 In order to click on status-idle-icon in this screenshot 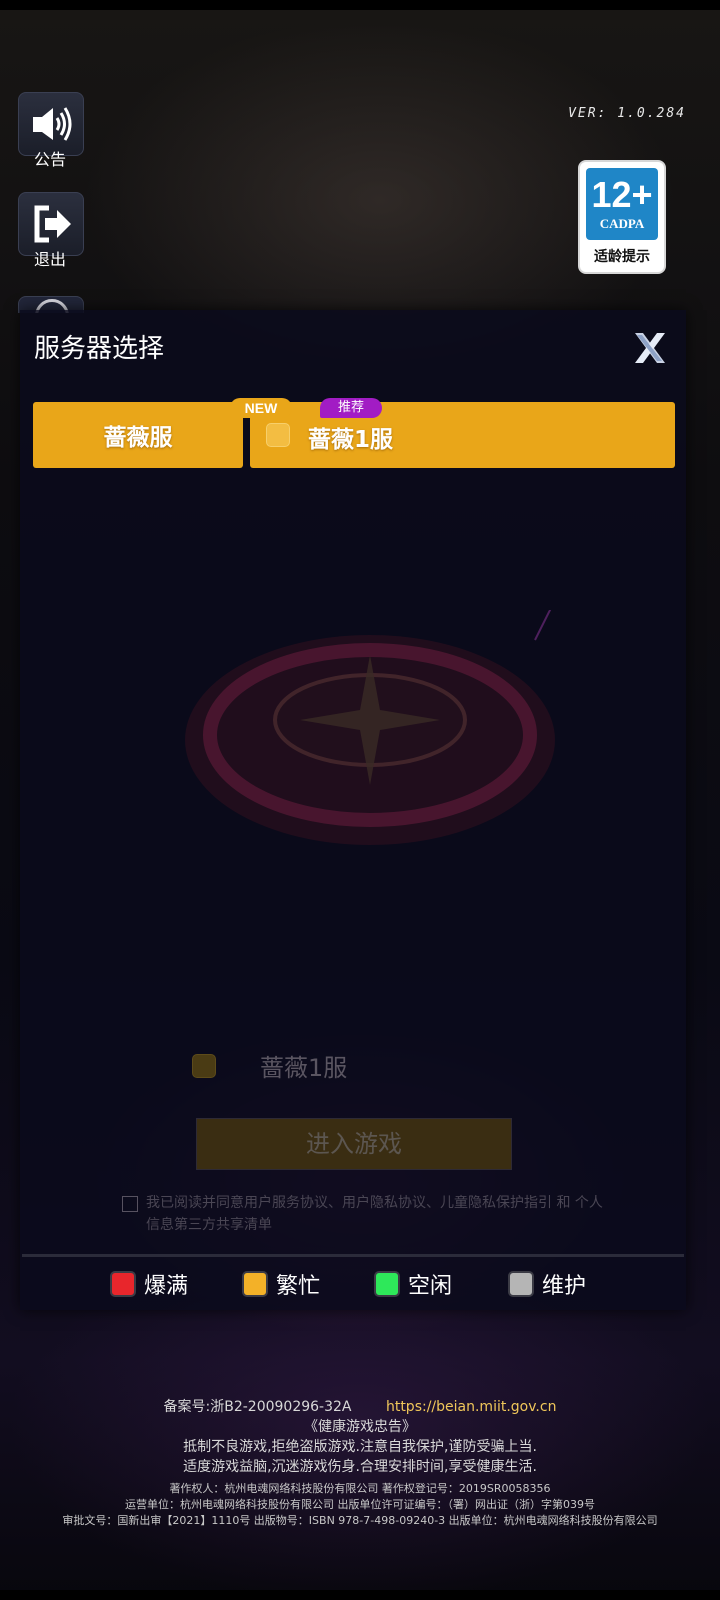, I will do `click(387, 1284)`.